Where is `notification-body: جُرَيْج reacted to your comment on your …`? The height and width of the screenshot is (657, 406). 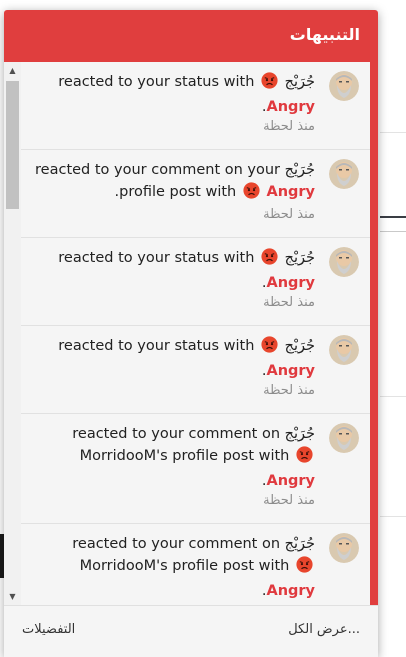
notification-body: جُرَيْج reacted to your comment on your … is located at coordinates (170, 190).